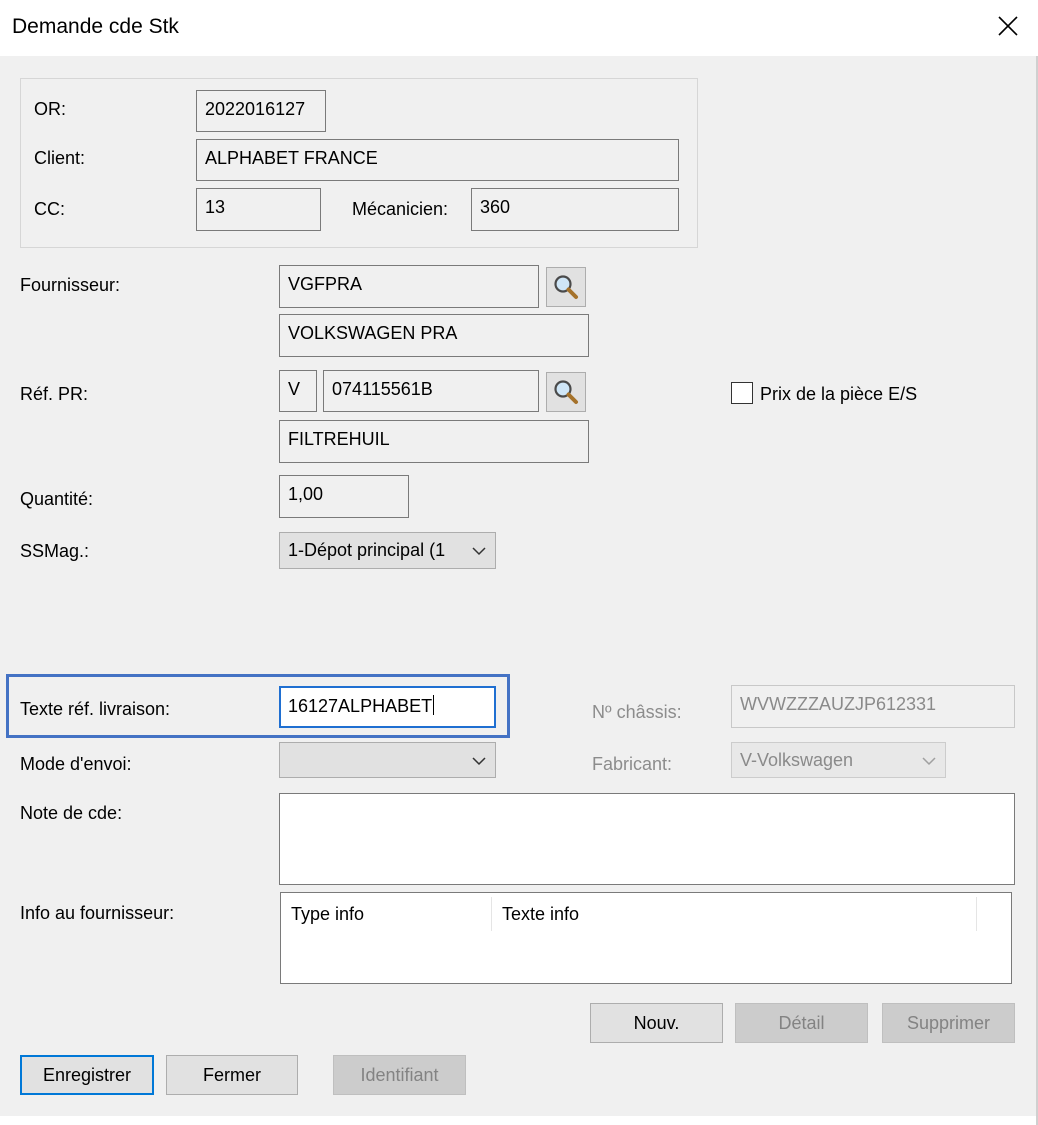 This screenshot has height=1125, width=1038. What do you see at coordinates (344, 496) in the screenshot?
I see `quantity-field: 1,00` at bounding box center [344, 496].